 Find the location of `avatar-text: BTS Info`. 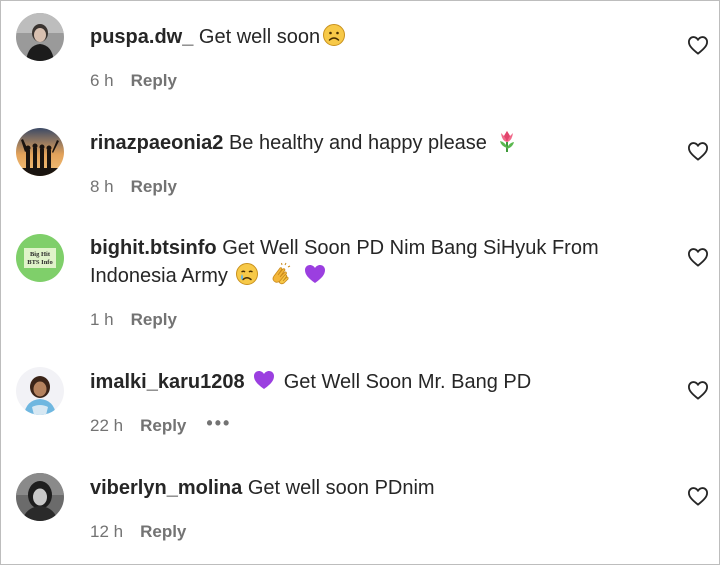

avatar-text: BTS Info is located at coordinates (39, 262).